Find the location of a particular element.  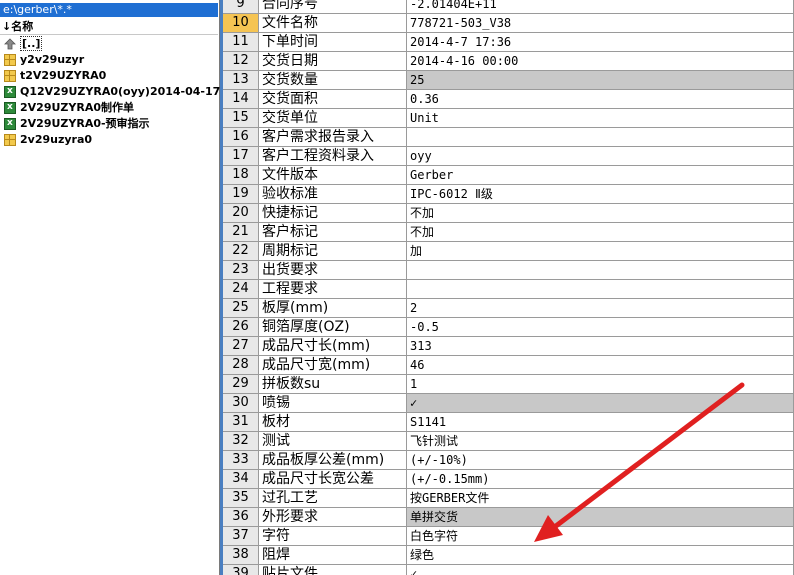

row-header: 17 is located at coordinates (241, 156).